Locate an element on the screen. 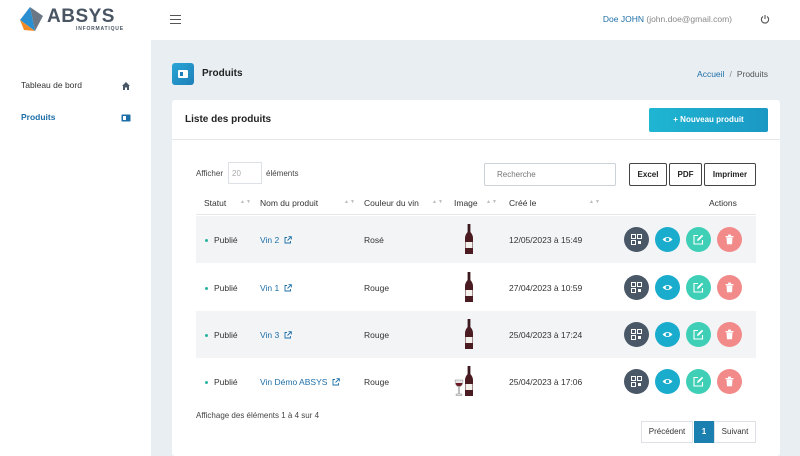  product-link: Vin 3 is located at coordinates (269, 335).